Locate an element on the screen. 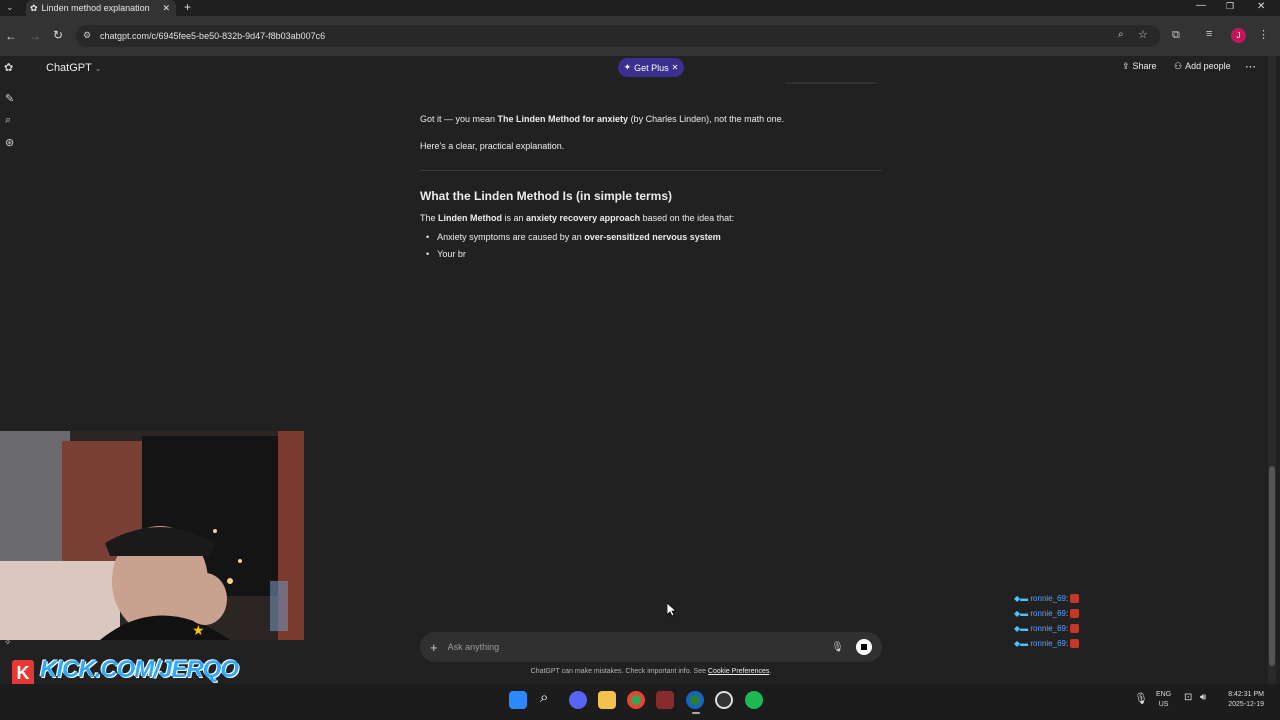  bookmark-star-icon: ☆ is located at coordinates (1143, 34).